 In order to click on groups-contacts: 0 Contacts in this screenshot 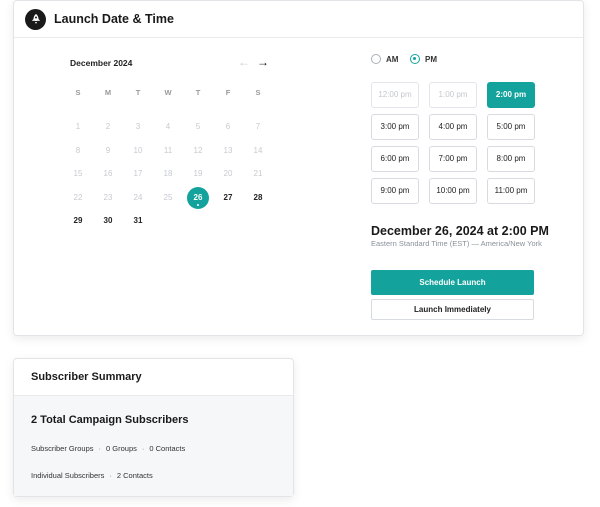, I will do `click(167, 448)`.